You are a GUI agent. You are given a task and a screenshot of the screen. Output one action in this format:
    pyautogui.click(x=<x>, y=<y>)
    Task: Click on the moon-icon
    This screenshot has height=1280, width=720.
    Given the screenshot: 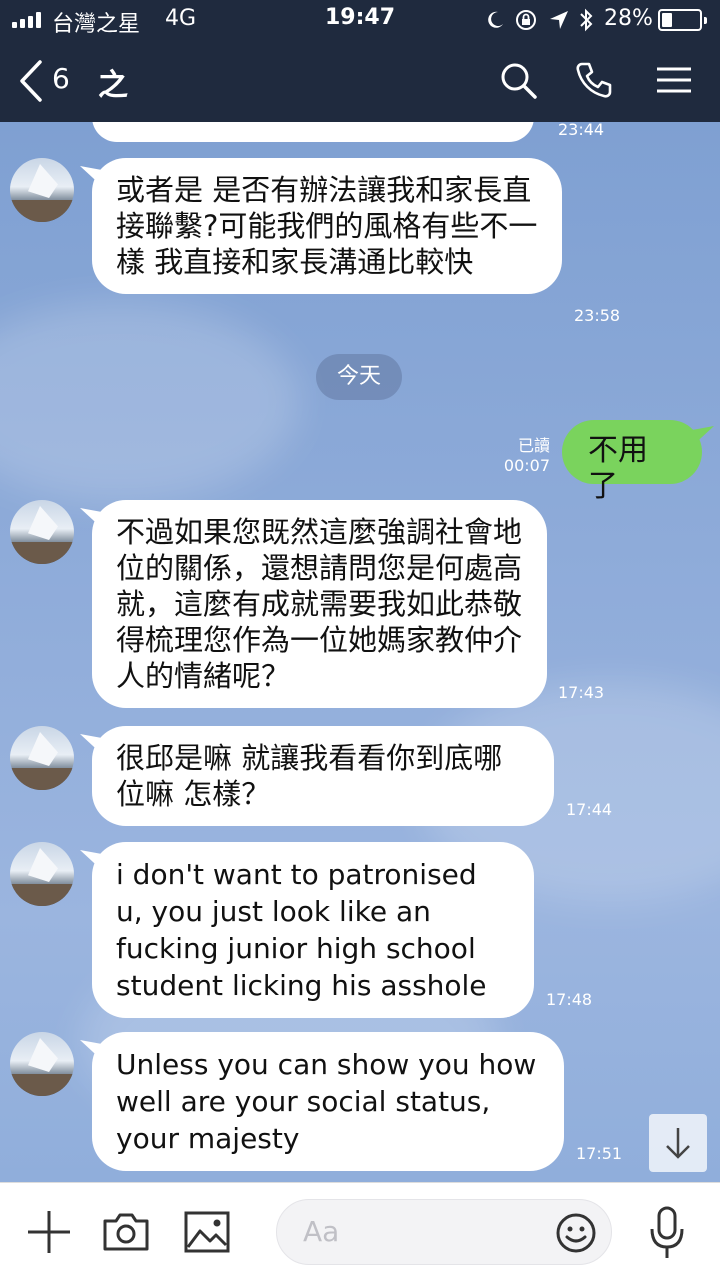 What is the action you would take?
    pyautogui.click(x=495, y=19)
    